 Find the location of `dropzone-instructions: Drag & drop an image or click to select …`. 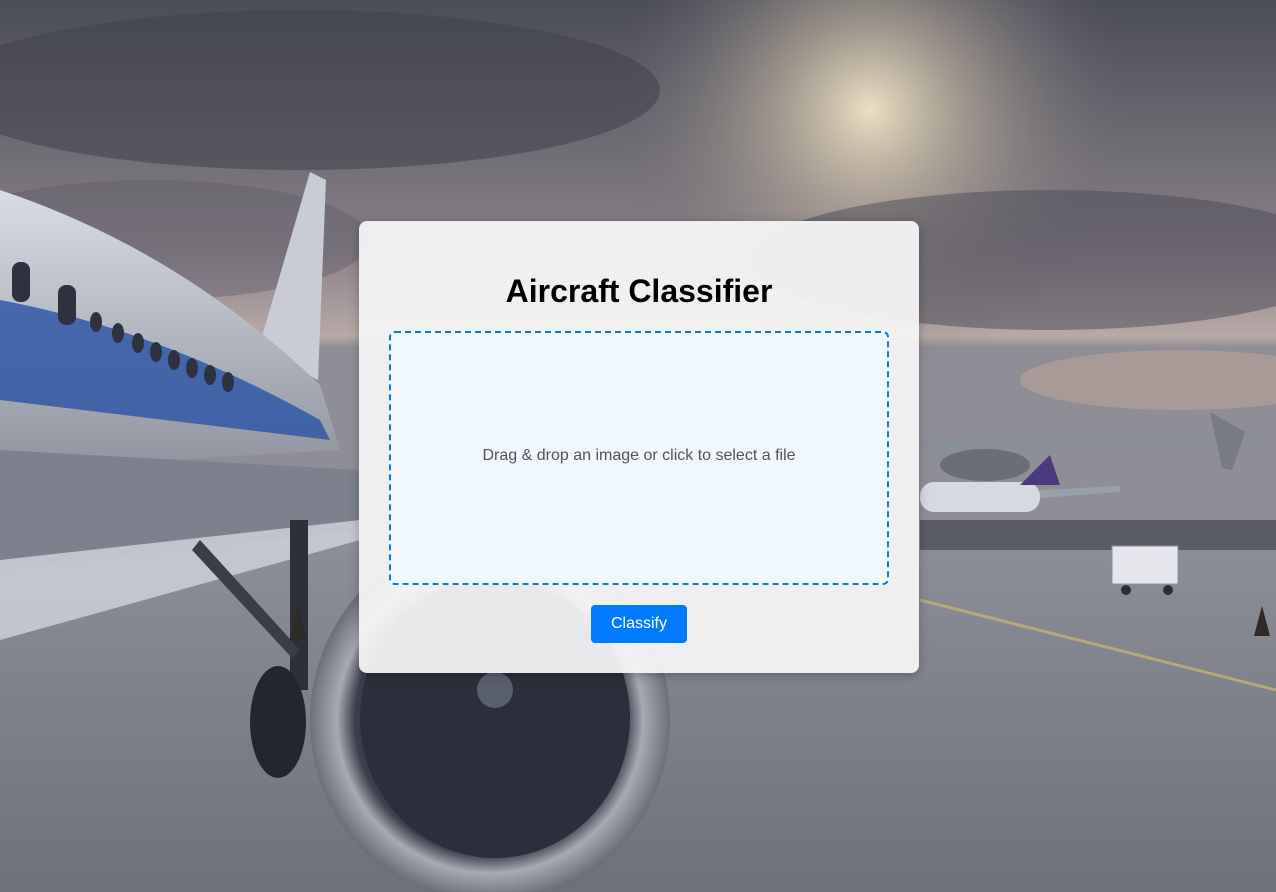

dropzone-instructions: Drag & drop an image or click to select … is located at coordinates (639, 455).